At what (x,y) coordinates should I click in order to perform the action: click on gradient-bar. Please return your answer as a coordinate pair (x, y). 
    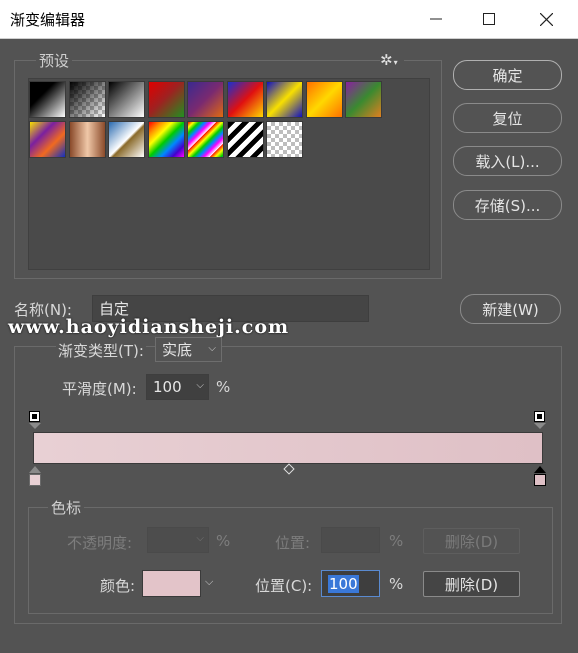
    Looking at the image, I should click on (288, 448).